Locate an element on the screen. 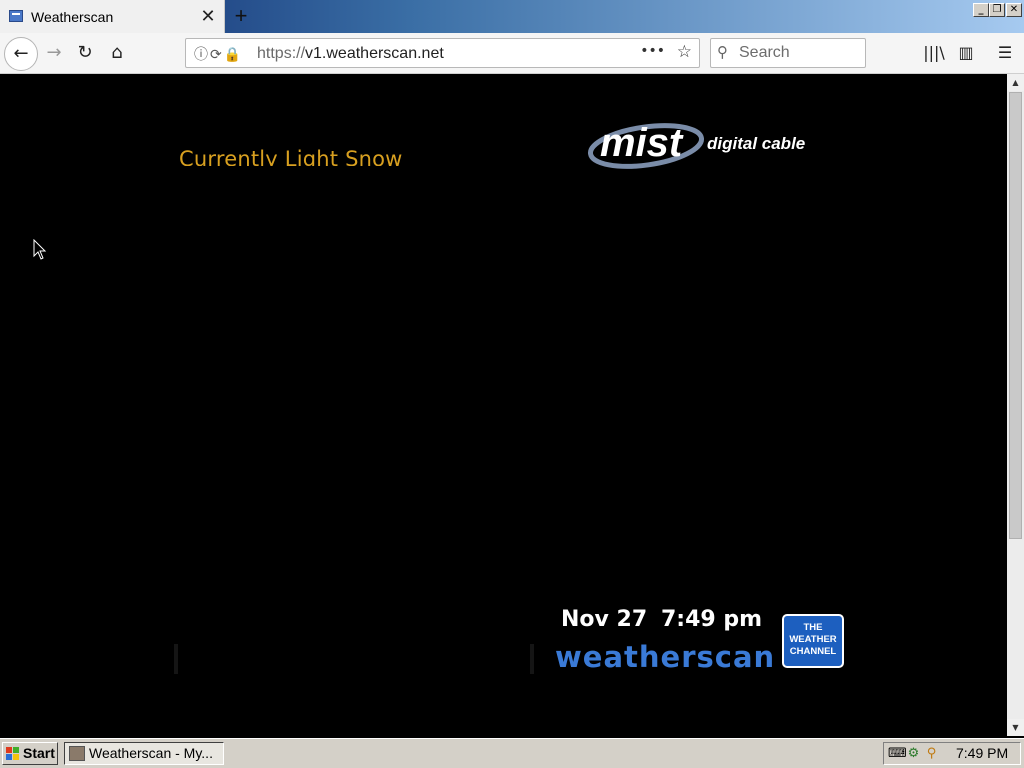 The image size is (1024, 768). tab-close-icon: ✕ is located at coordinates (208, 16).